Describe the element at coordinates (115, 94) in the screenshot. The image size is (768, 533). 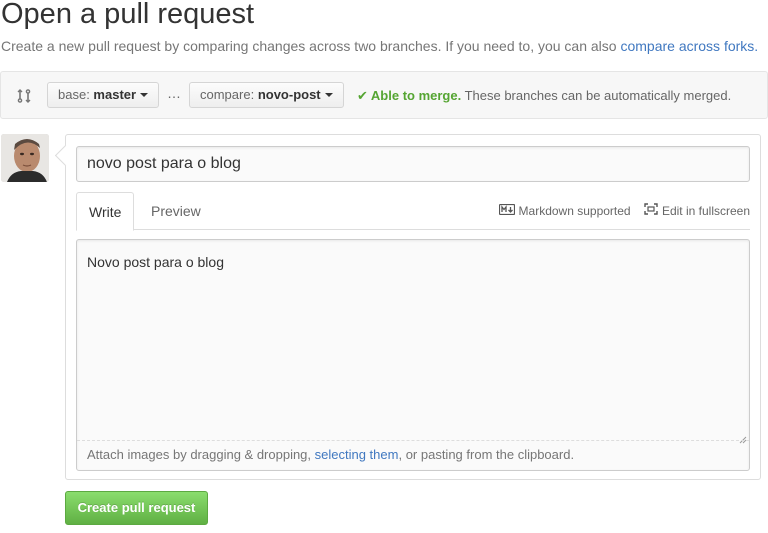
I see `base-branch-name: master` at that location.